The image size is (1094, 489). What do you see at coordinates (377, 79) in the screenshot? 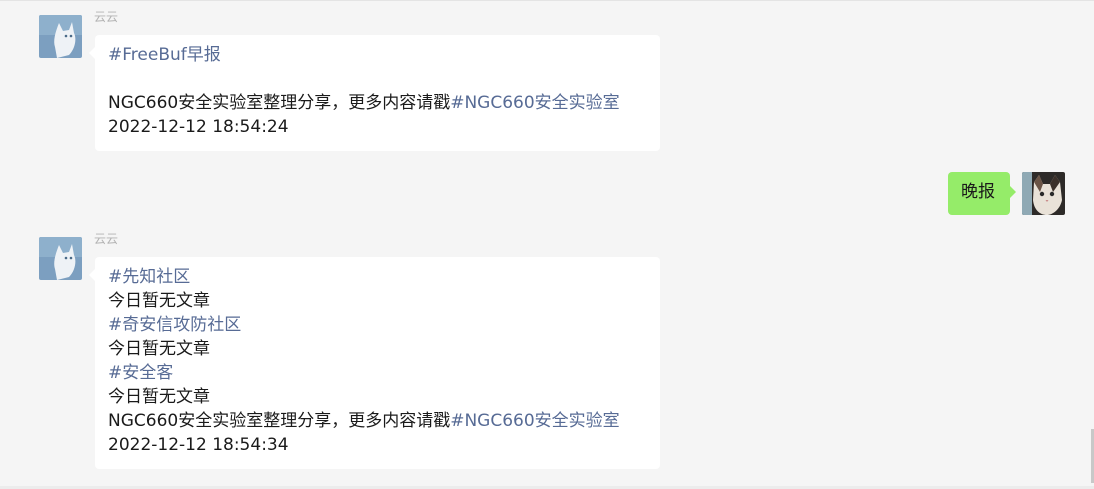
I see `message-line` at bounding box center [377, 79].